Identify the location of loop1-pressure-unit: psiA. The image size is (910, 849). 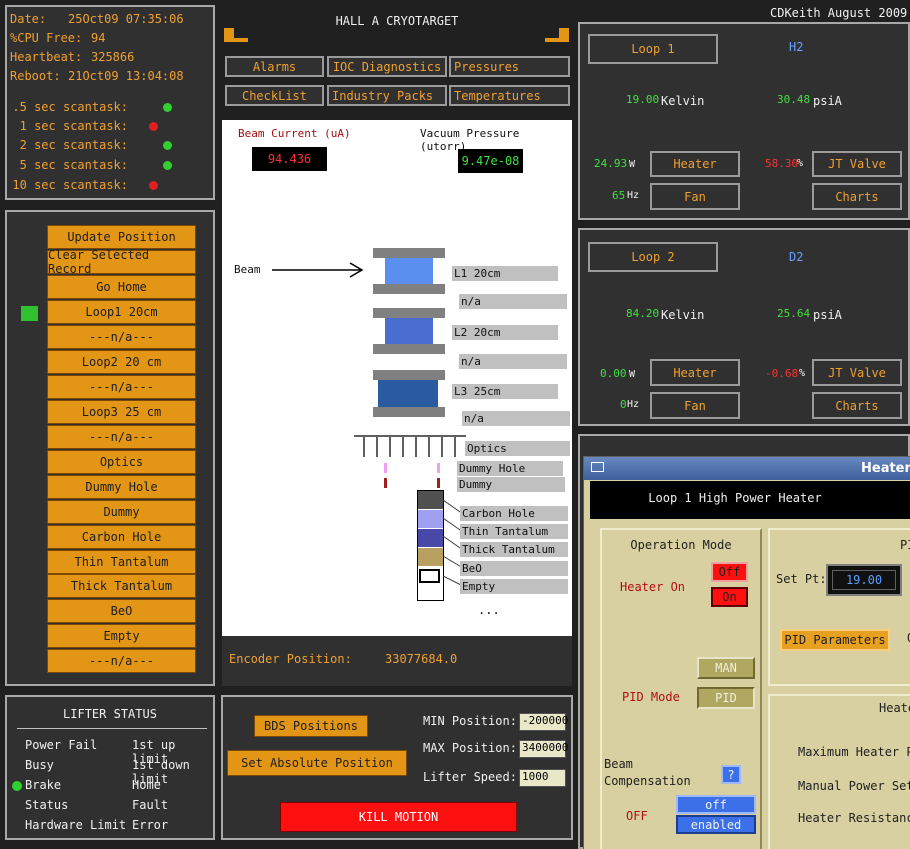
(827, 101).